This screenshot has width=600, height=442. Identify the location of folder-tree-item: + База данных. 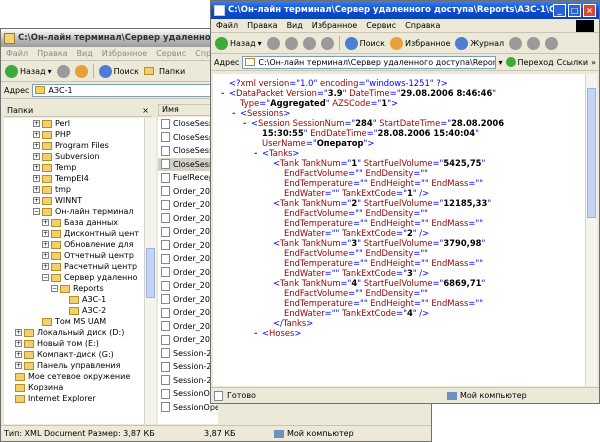
(74, 222).